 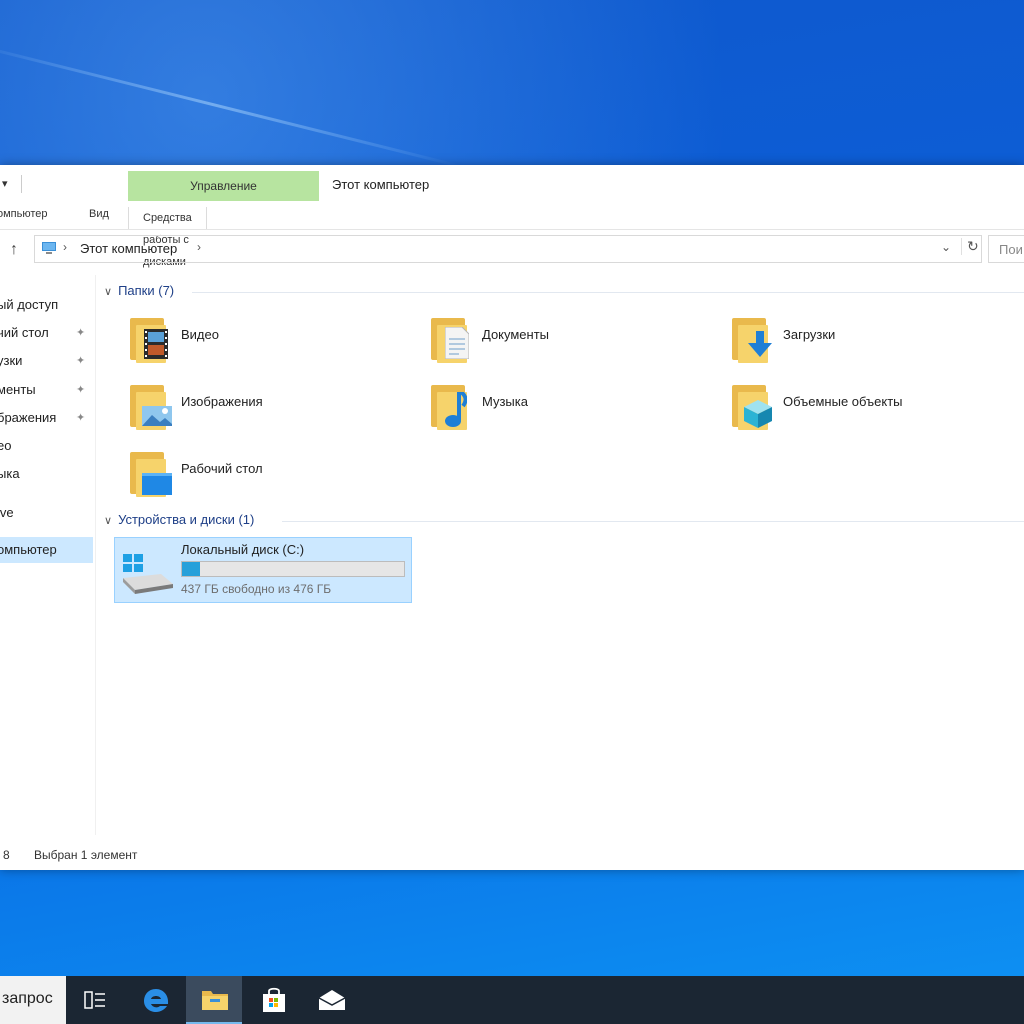 What do you see at coordinates (191, 569) in the screenshot?
I see `drive-usage-fill` at bounding box center [191, 569].